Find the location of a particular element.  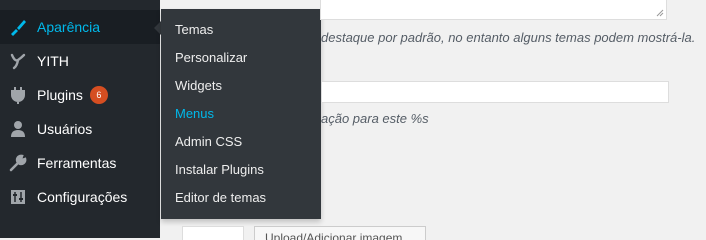

sidebar-item-label: Usuários is located at coordinates (65, 129).